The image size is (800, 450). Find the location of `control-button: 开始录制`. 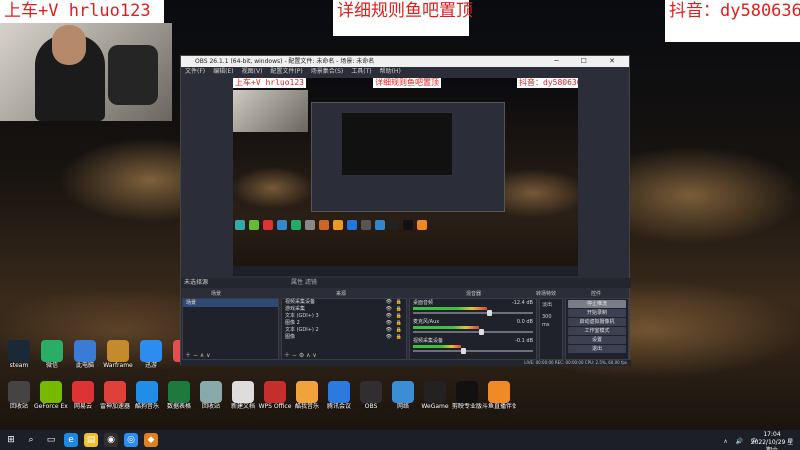

control-button: 开始录制 is located at coordinates (597, 313).